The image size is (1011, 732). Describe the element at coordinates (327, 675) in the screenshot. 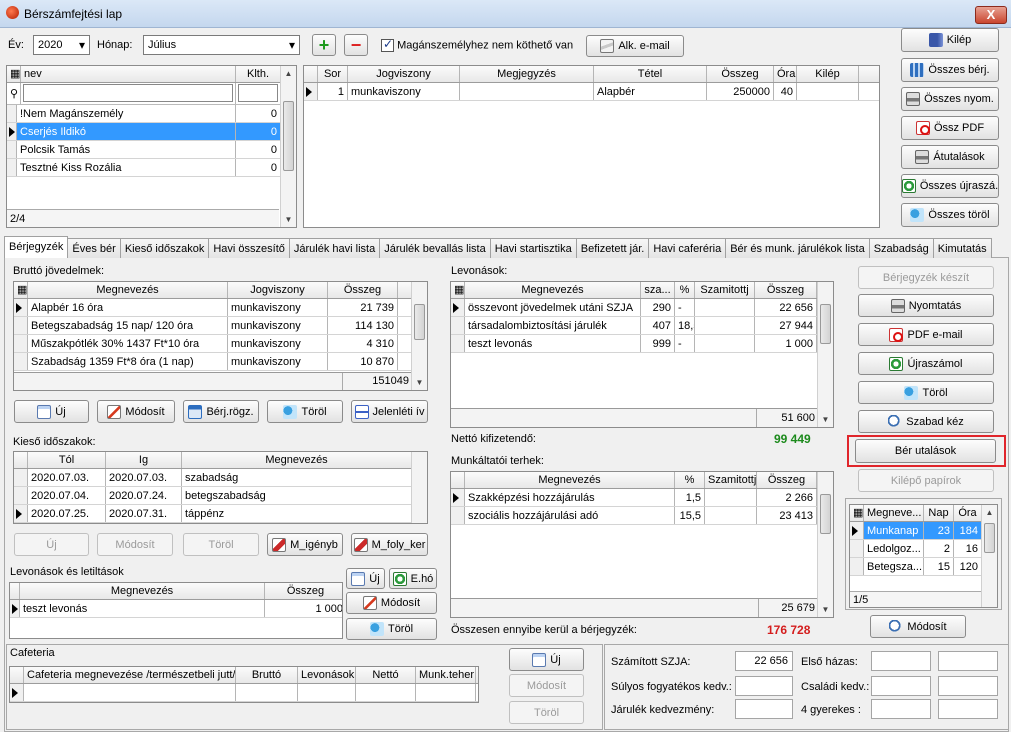

I see `col-header-levonasok: Levonások` at that location.